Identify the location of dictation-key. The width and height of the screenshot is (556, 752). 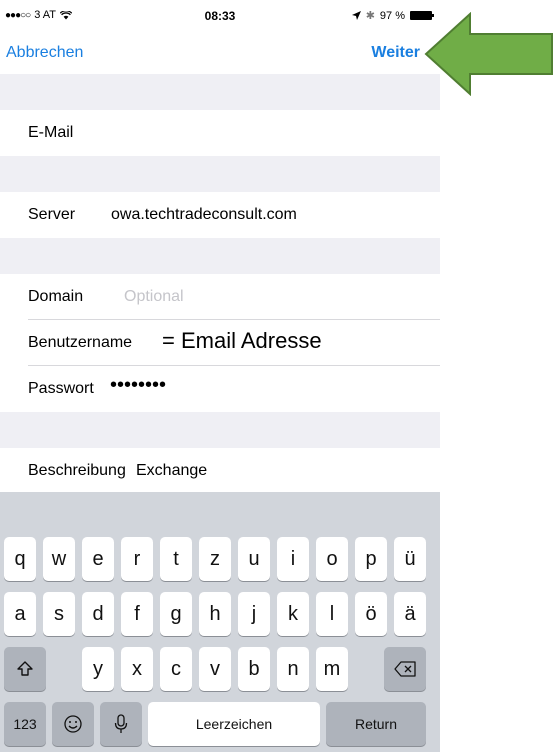
(121, 724).